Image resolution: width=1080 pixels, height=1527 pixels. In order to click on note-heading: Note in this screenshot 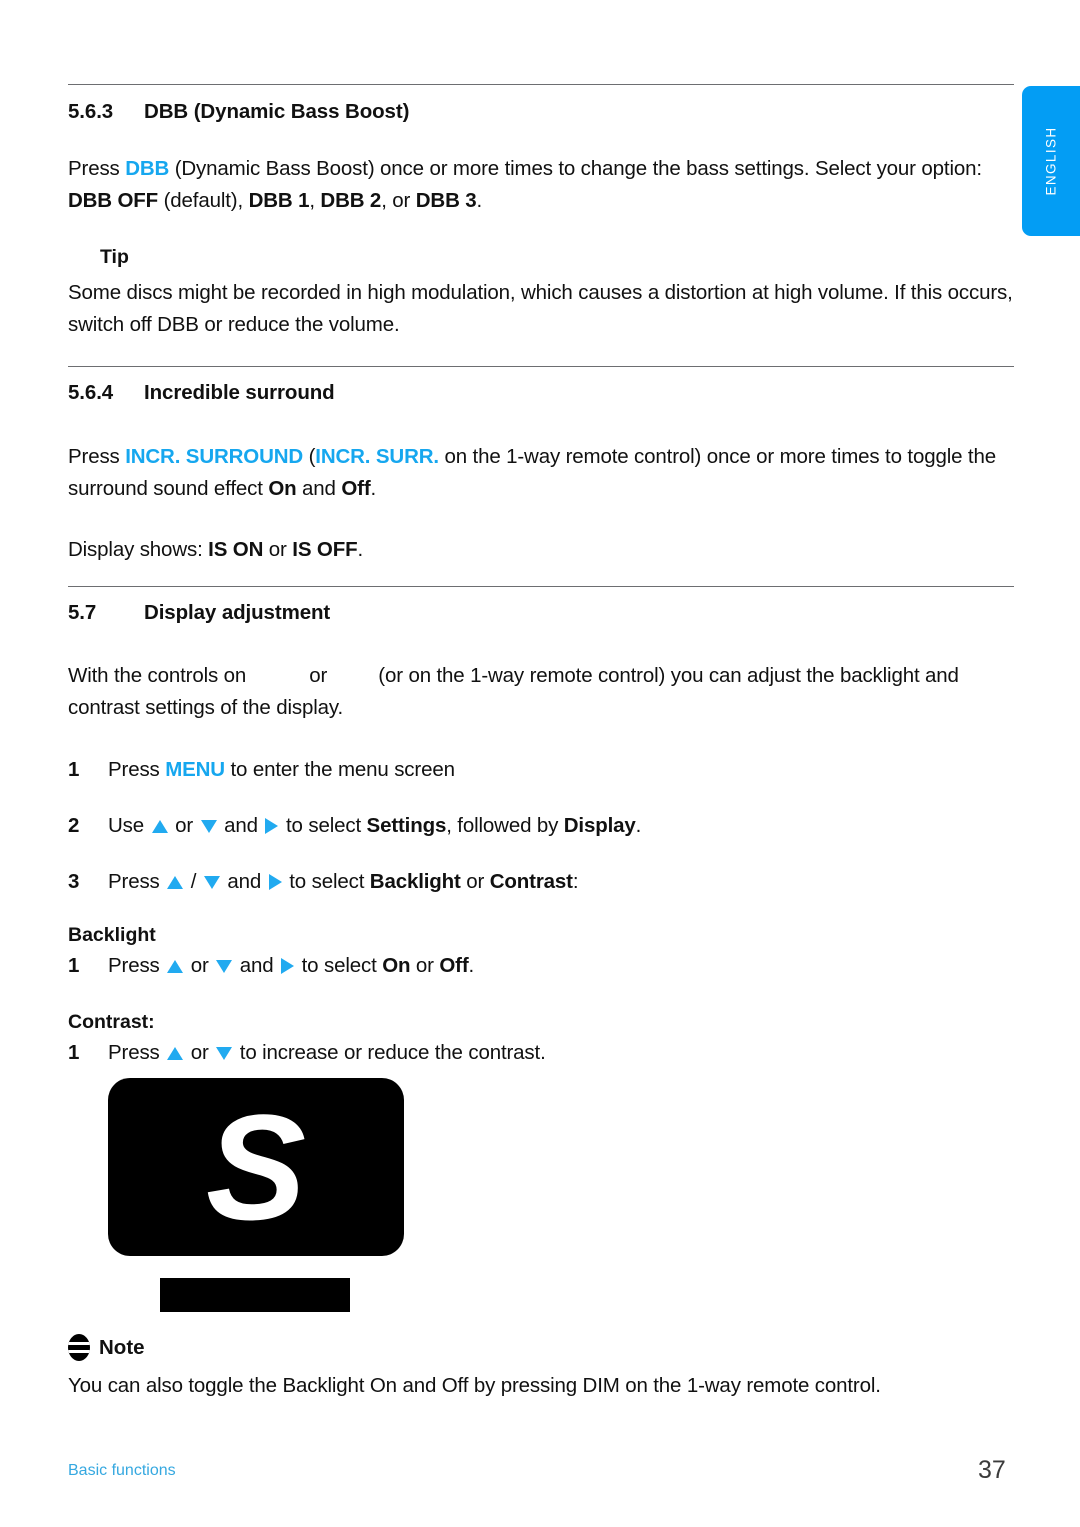, I will do `click(106, 1347)`.